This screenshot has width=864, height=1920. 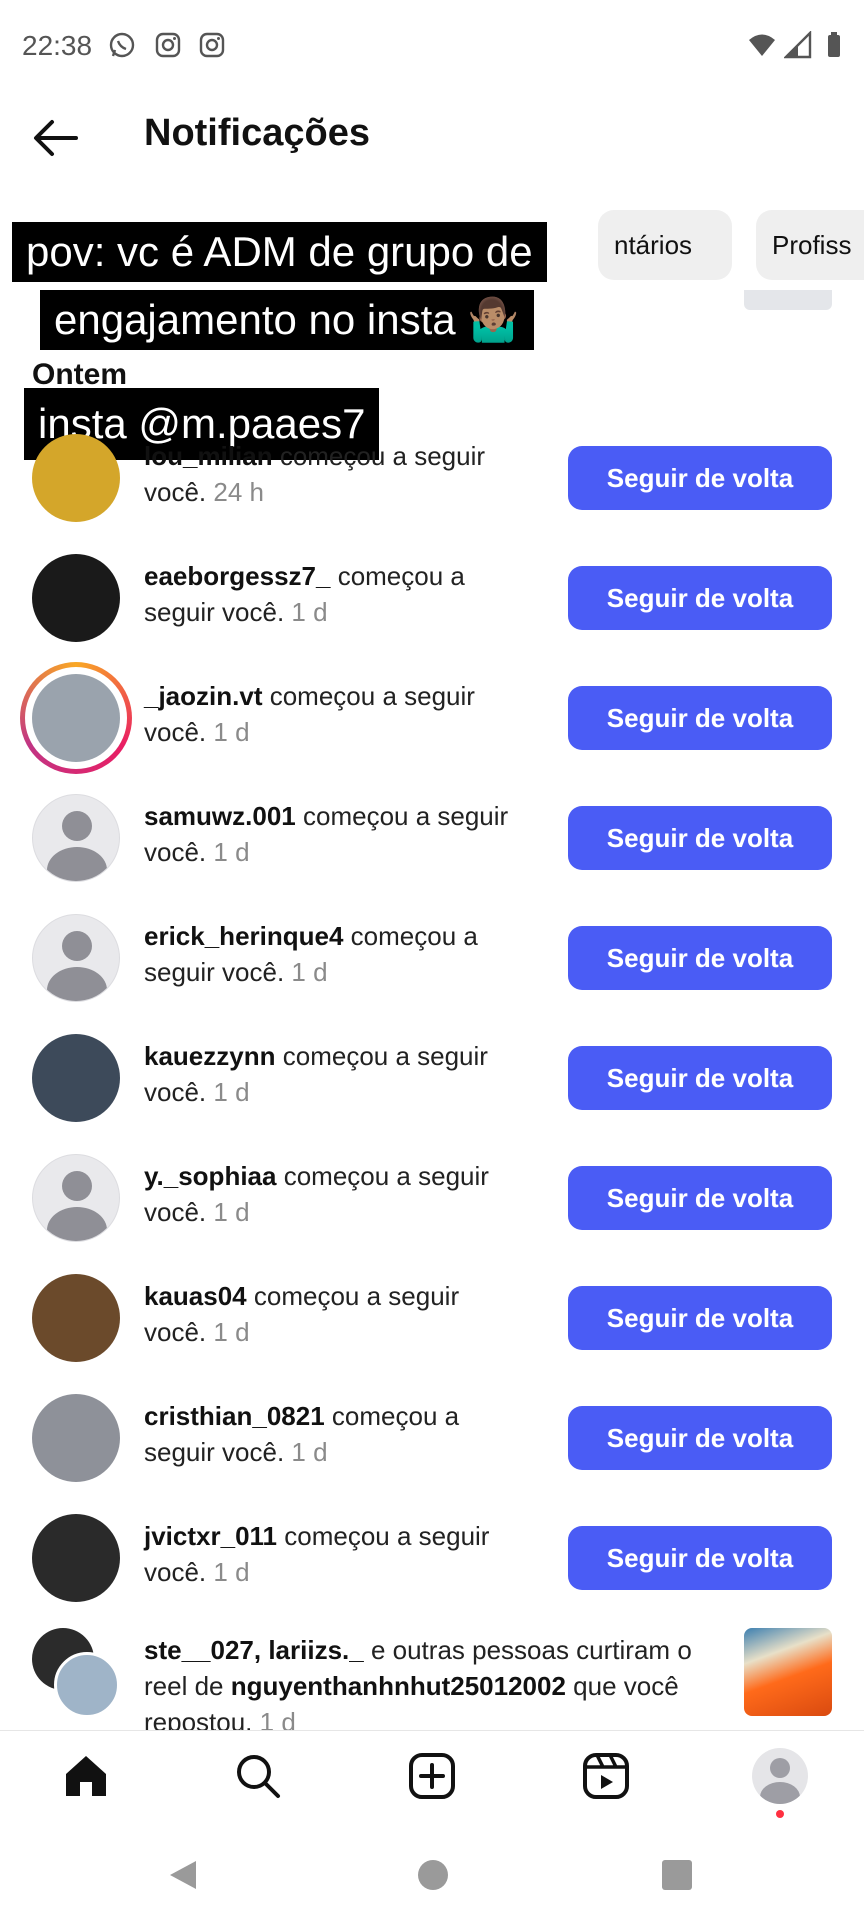 What do you see at coordinates (56, 138) in the screenshot?
I see `back-arrow-icon` at bounding box center [56, 138].